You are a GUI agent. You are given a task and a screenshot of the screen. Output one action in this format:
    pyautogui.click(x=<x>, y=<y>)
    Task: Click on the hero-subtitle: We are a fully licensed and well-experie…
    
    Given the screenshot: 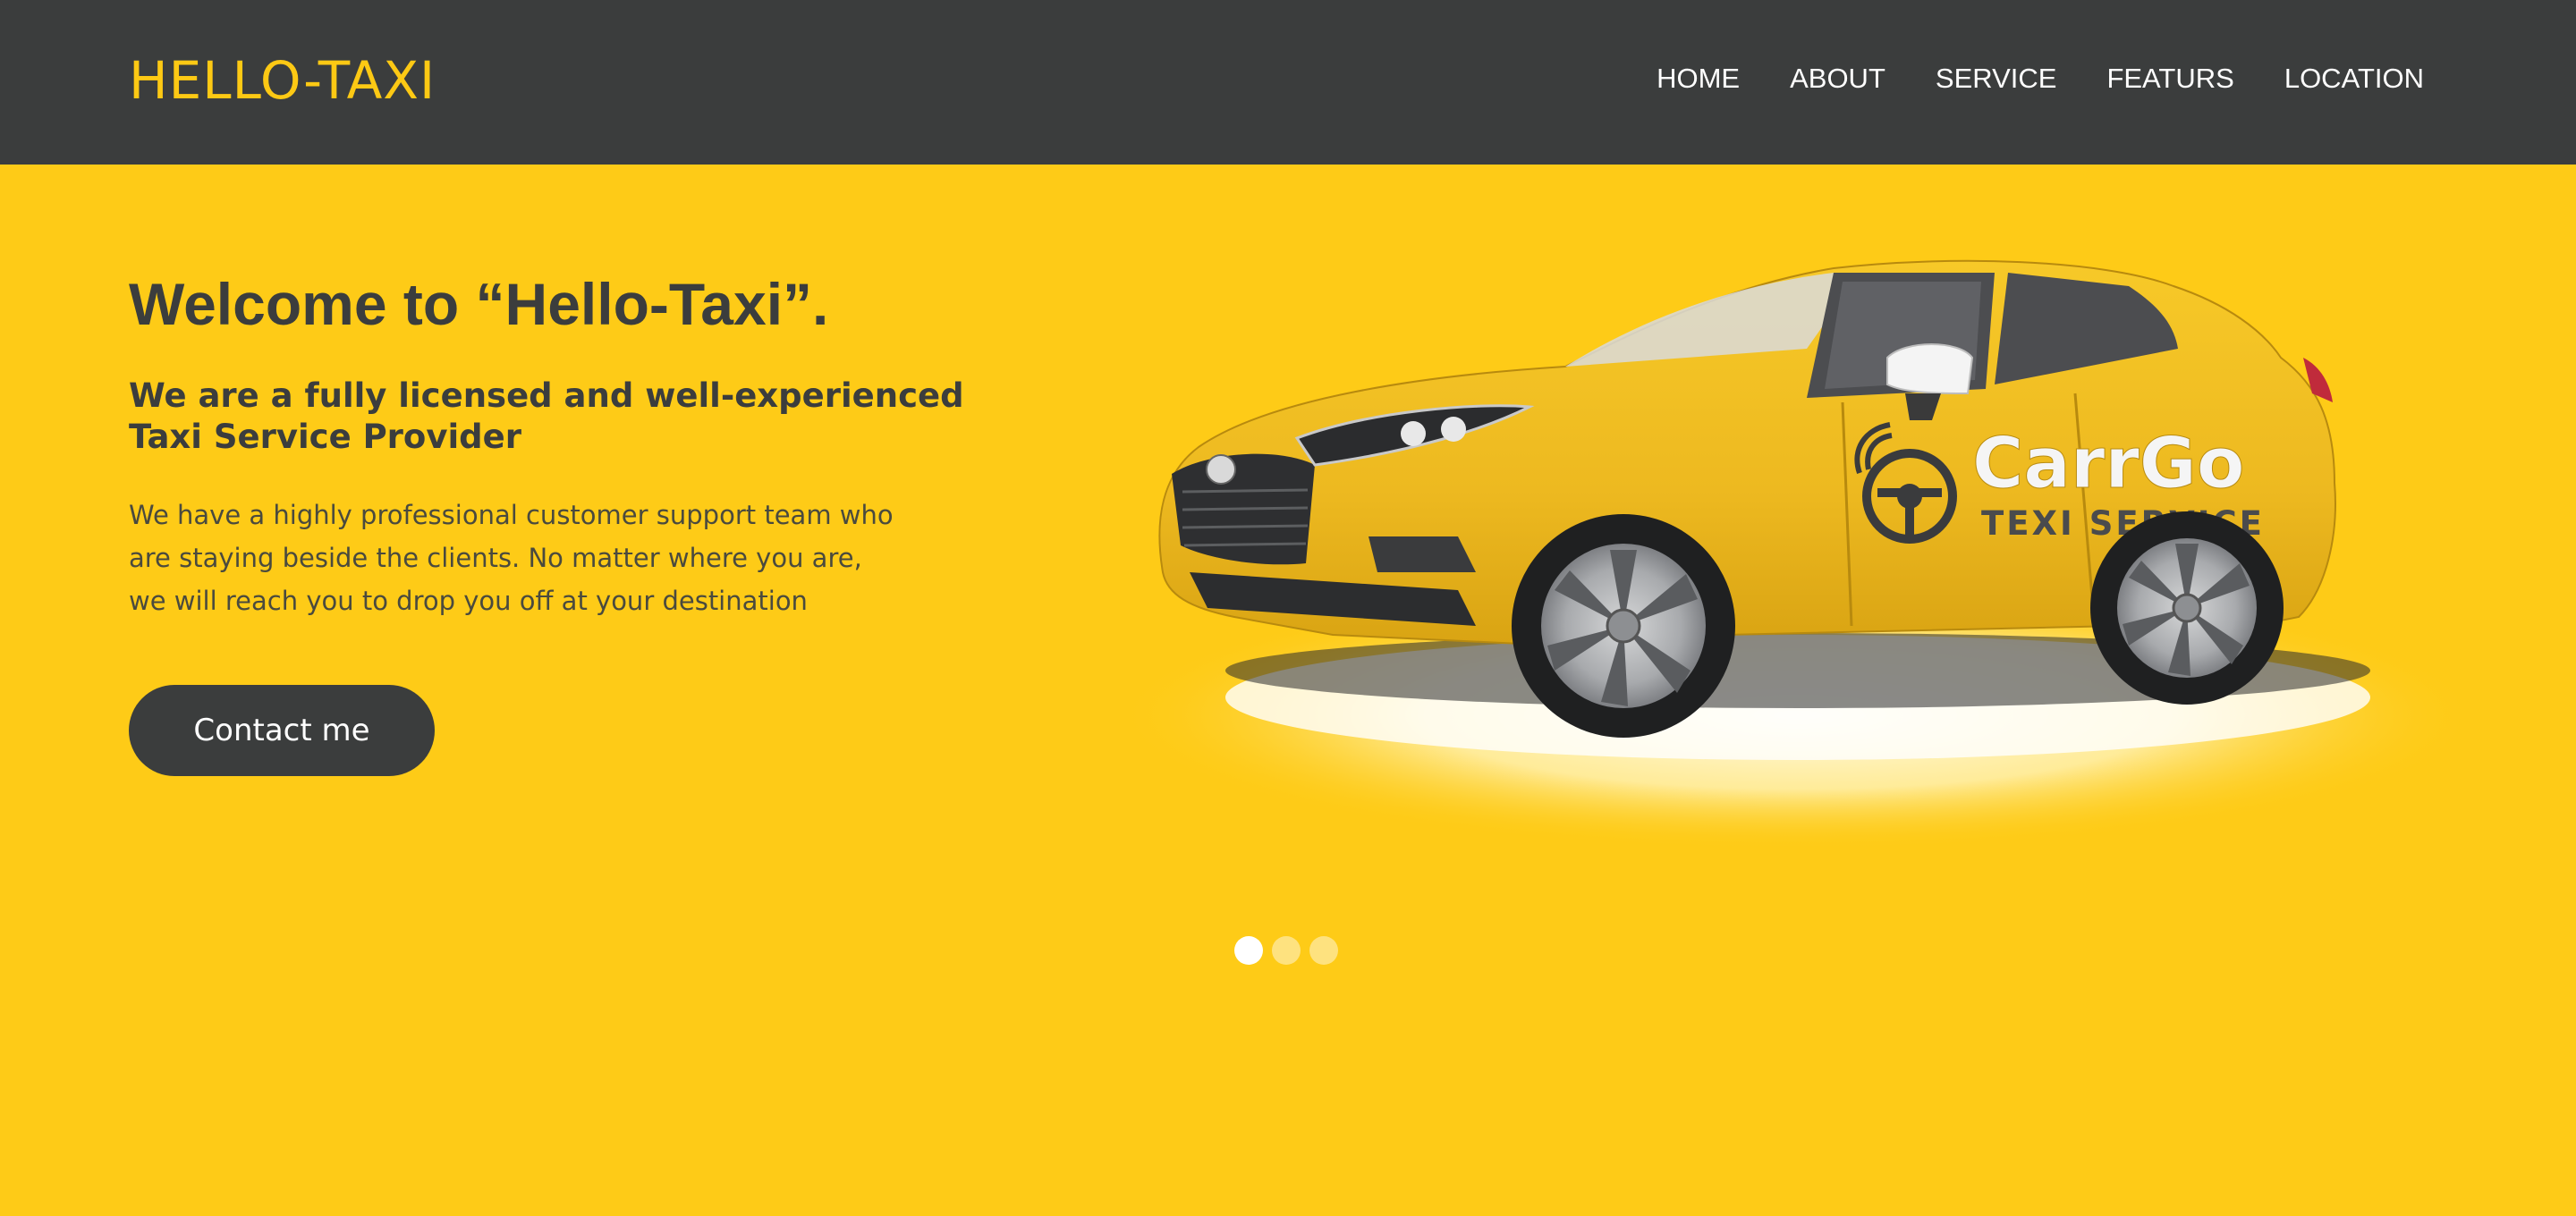 What is the action you would take?
    pyautogui.click(x=546, y=417)
    